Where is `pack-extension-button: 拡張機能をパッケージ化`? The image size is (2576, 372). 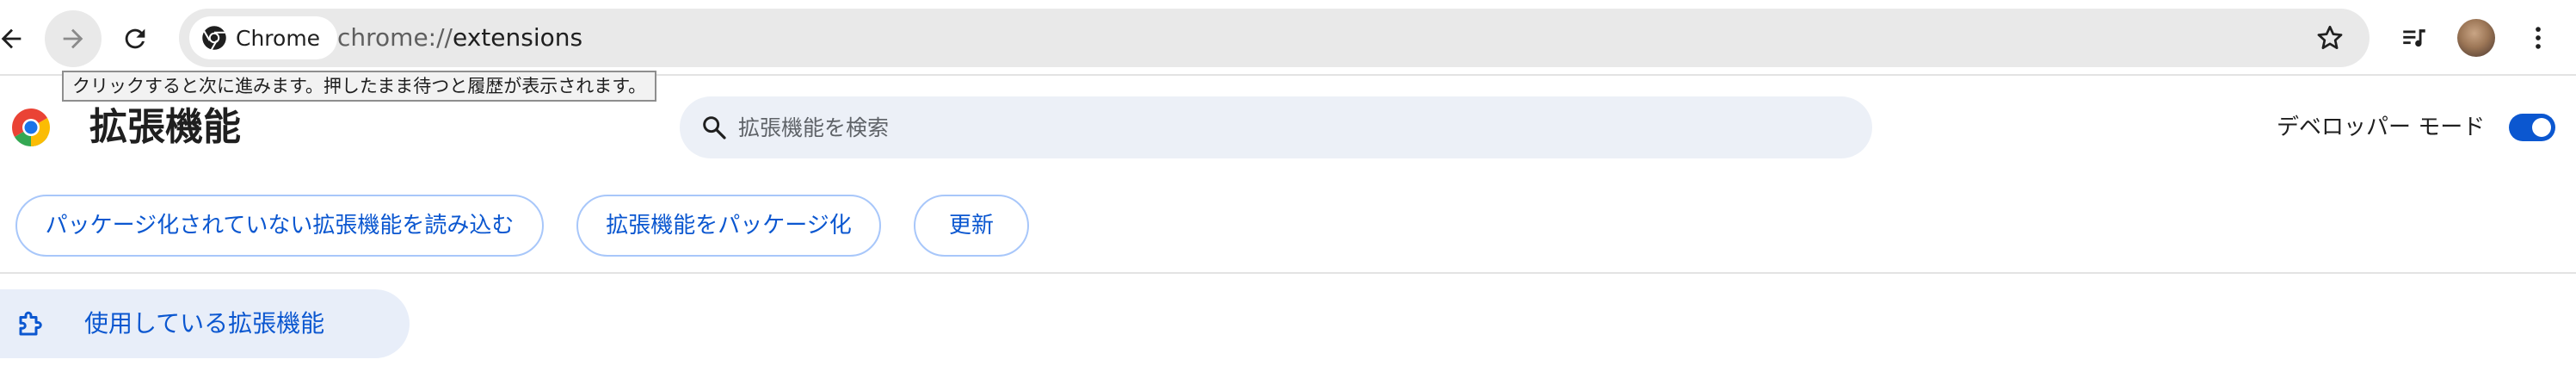 pack-extension-button: 拡張機能をパッケージ化 is located at coordinates (728, 226).